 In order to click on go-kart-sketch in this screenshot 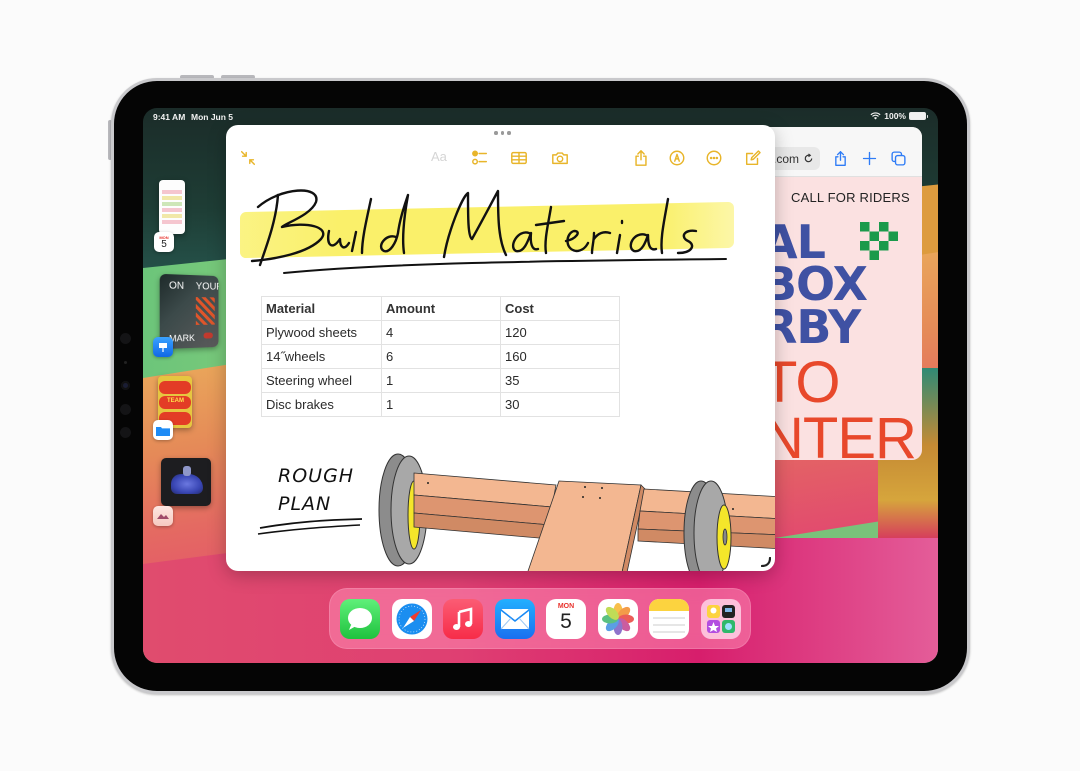, I will do `click(576, 512)`.